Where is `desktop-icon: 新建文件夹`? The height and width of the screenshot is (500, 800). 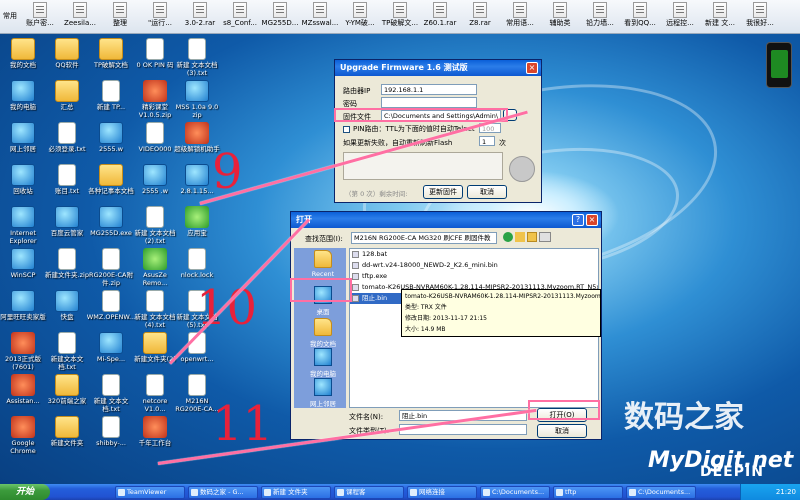
desktop-icon: 新建文件夹 is located at coordinates (67, 431).